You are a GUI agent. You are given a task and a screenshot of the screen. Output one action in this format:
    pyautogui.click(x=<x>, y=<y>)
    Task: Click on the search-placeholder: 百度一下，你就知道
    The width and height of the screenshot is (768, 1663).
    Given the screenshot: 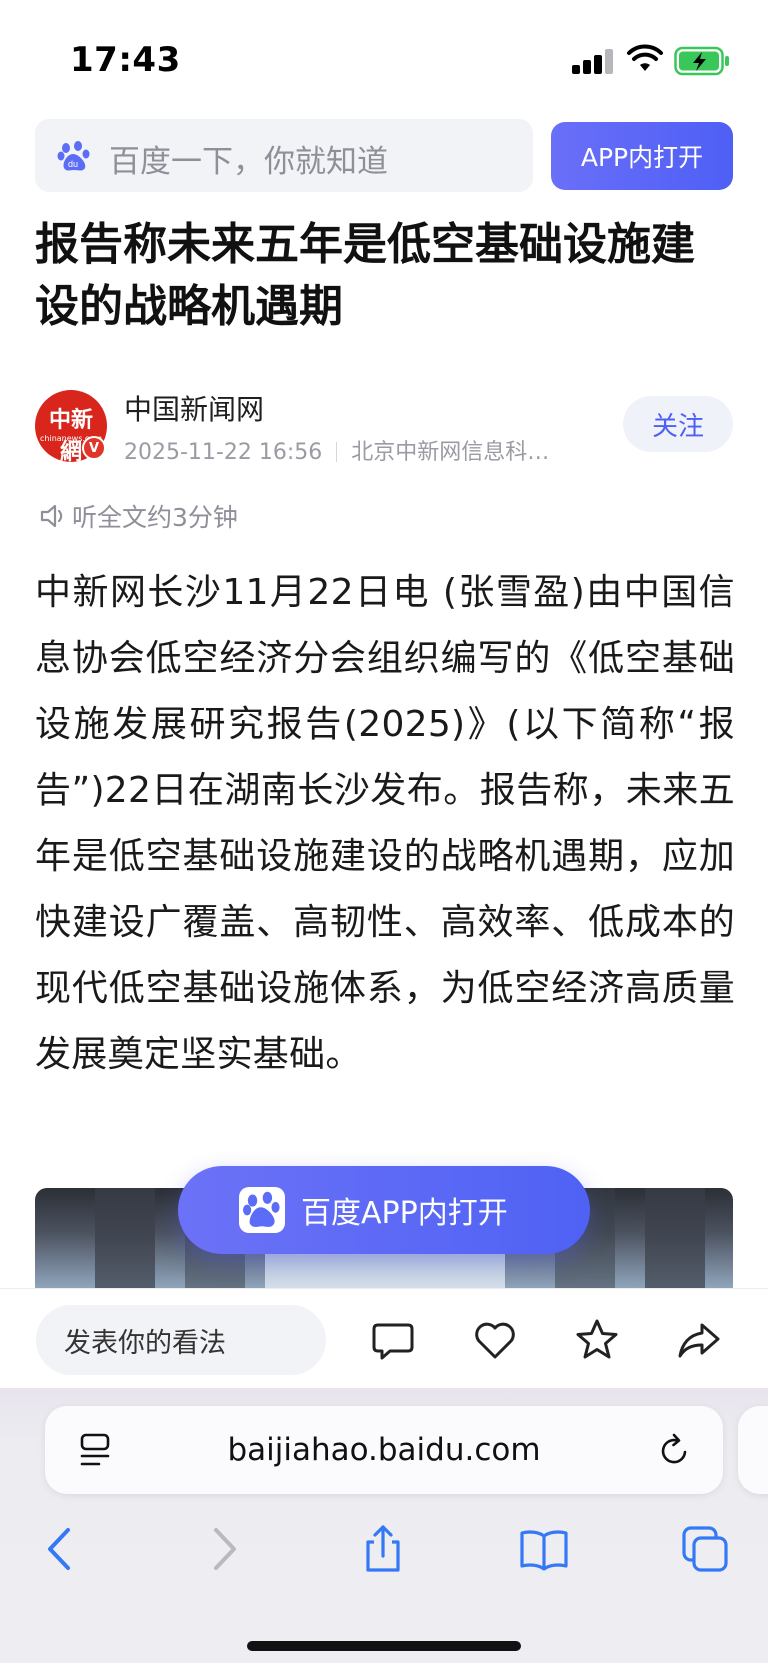 What is the action you would take?
    pyautogui.click(x=248, y=162)
    